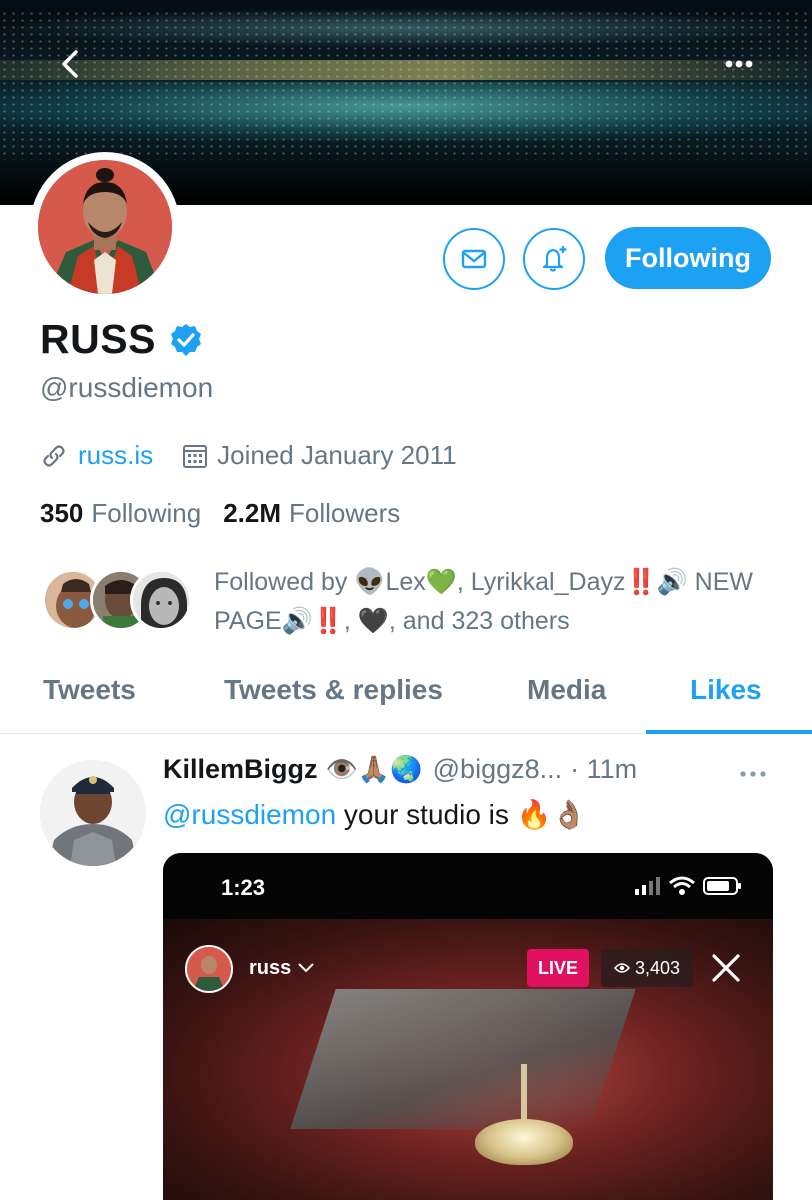  I want to click on following-label: Following, so click(146, 513).